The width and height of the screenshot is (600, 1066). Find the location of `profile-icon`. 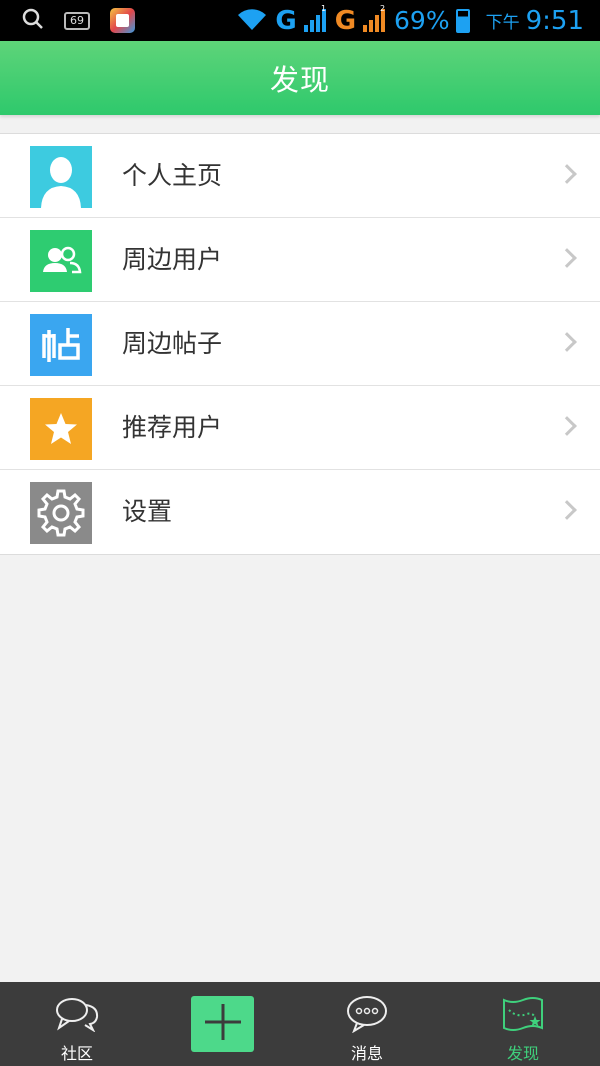

profile-icon is located at coordinates (61, 177).